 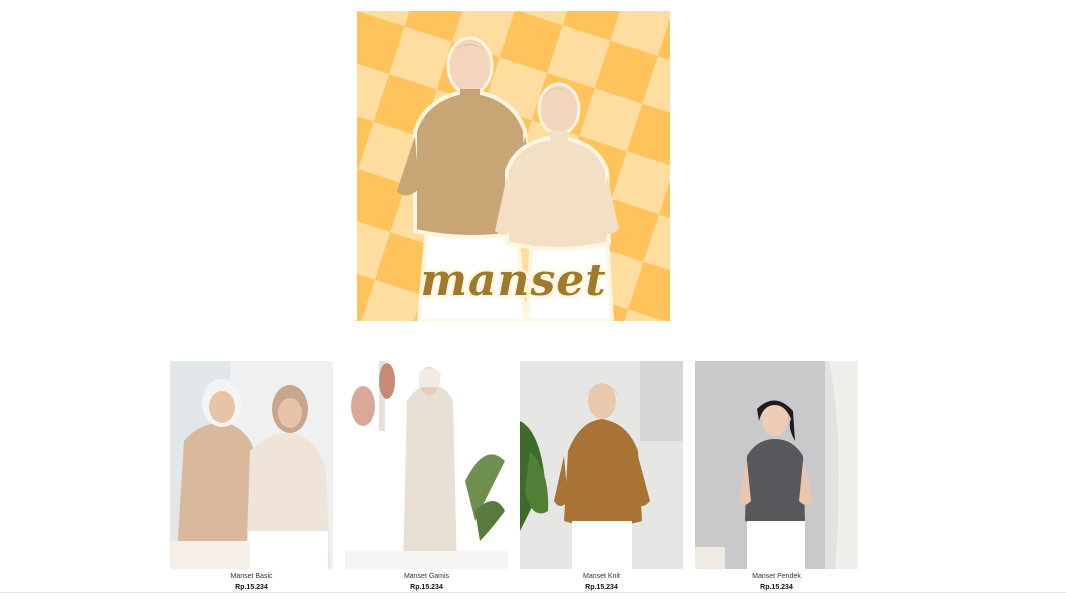 What do you see at coordinates (426, 576) in the screenshot?
I see `product-name: Manset Gamis` at bounding box center [426, 576].